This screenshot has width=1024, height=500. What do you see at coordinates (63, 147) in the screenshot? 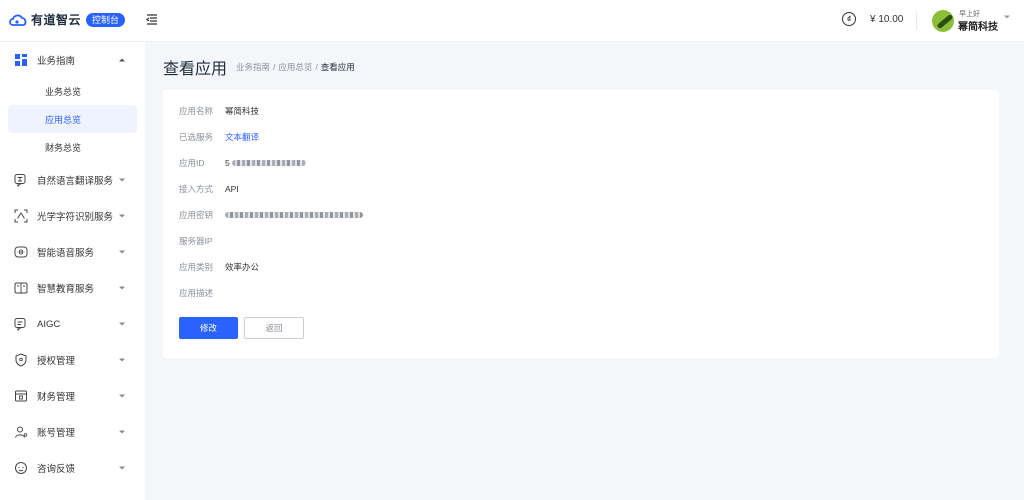
I see `sidebar-subitem-label: 财务总览` at bounding box center [63, 147].